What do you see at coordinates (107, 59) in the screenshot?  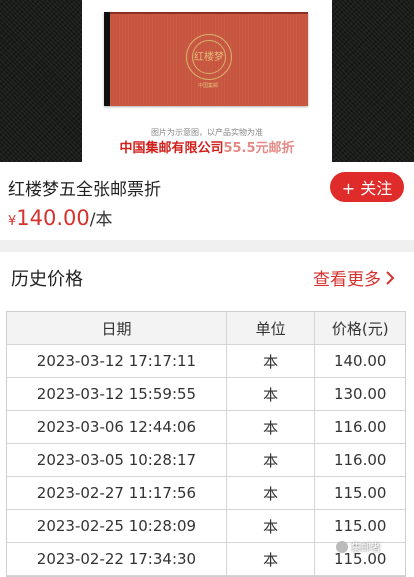 I see `booklet-spine` at bounding box center [107, 59].